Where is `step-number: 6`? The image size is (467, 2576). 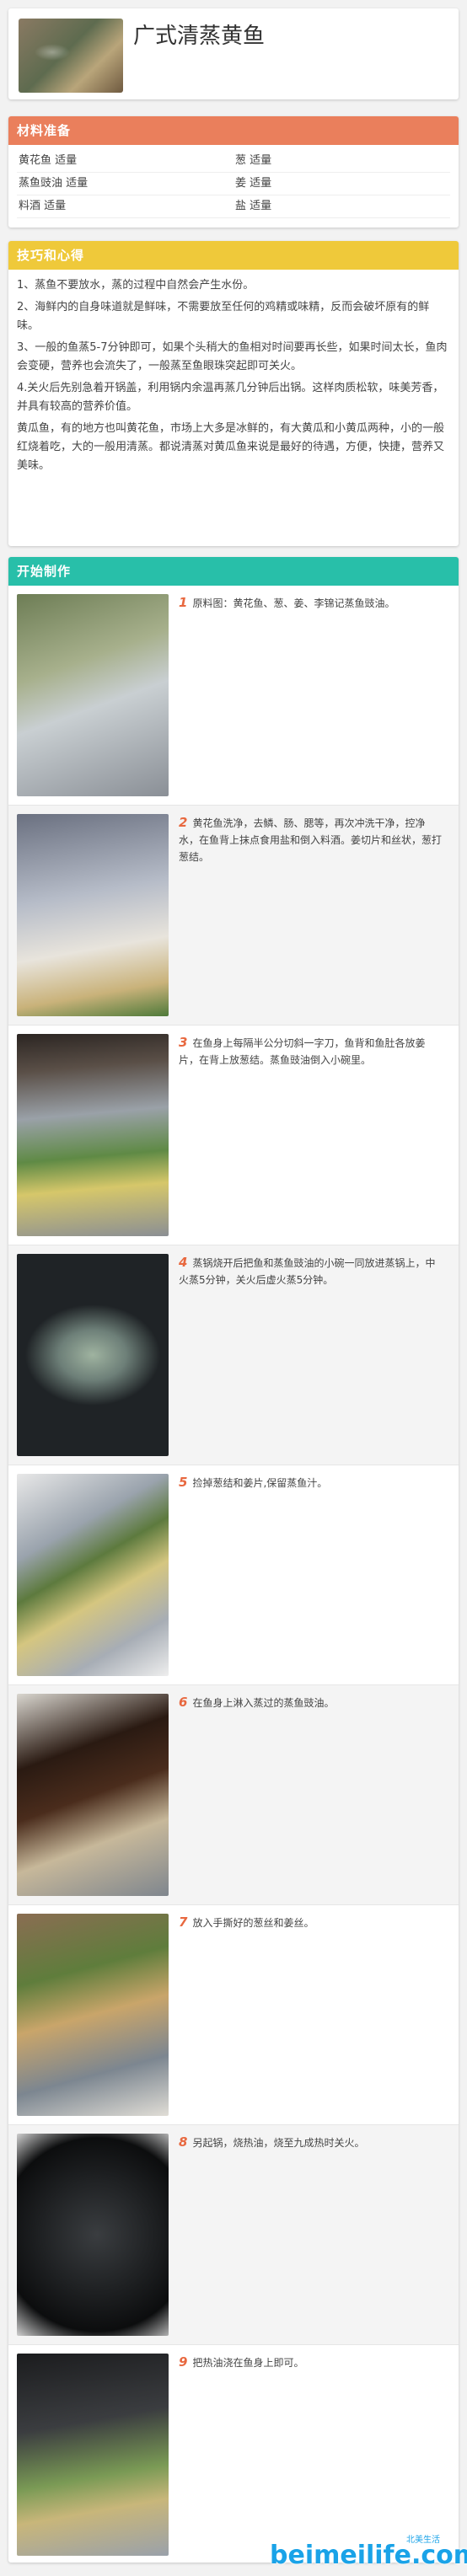
step-number: 6 is located at coordinates (183, 1702).